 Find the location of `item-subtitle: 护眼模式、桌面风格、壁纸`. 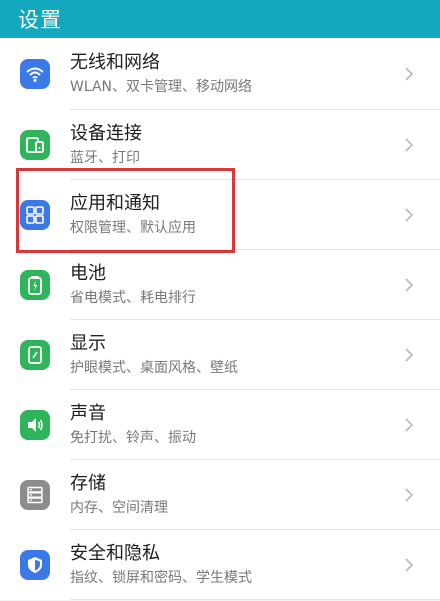

item-subtitle: 护眼模式、桌面风格、壁纸 is located at coordinates (154, 367).